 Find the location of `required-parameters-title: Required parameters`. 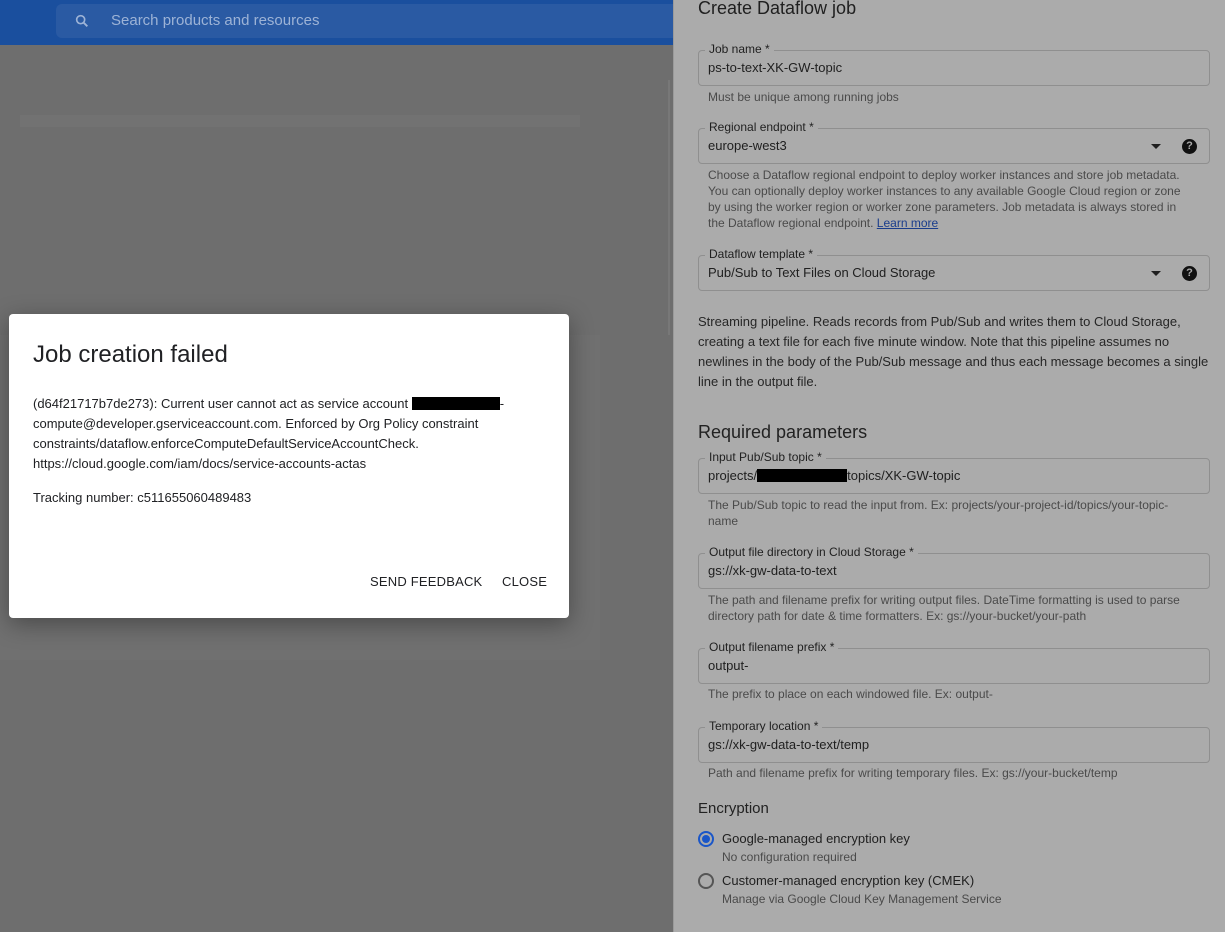

required-parameters-title: Required parameters is located at coordinates (783, 432).